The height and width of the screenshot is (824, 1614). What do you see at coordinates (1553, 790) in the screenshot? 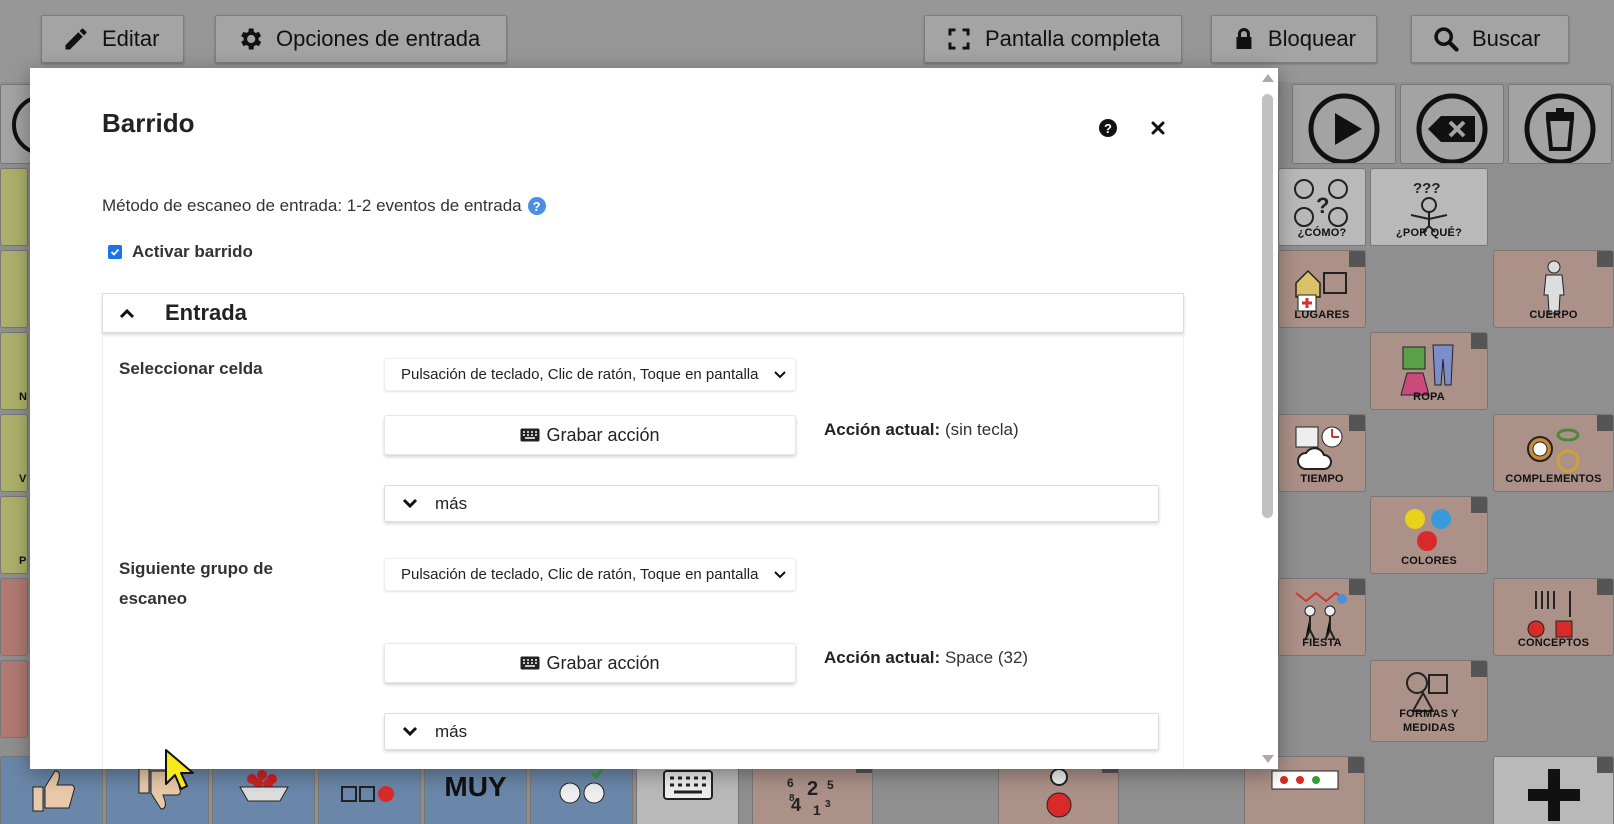
I see `add-cell` at bounding box center [1553, 790].